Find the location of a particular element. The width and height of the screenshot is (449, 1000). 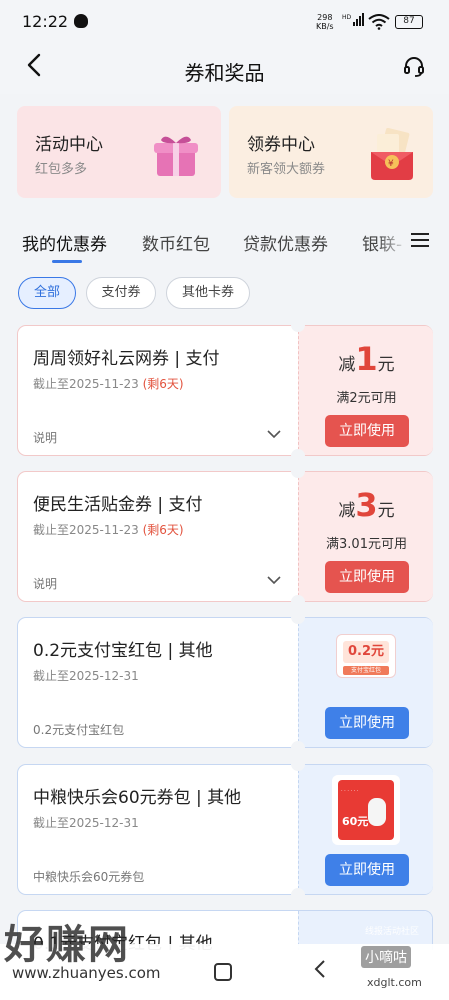

coupon-value-panel: · · · · · · 60元 立即使用 is located at coordinates (365, 829).